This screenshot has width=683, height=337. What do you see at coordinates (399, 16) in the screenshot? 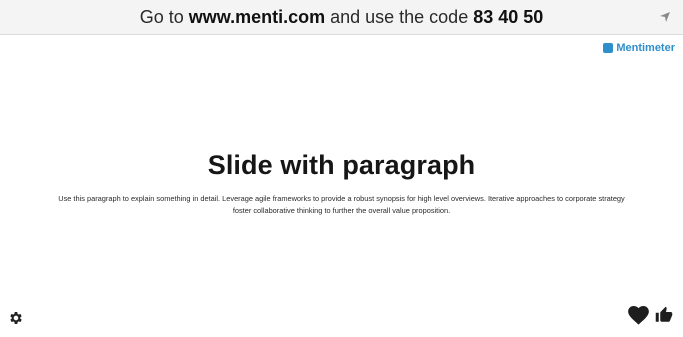
I see `join-middle-text: and use the code` at bounding box center [399, 16].